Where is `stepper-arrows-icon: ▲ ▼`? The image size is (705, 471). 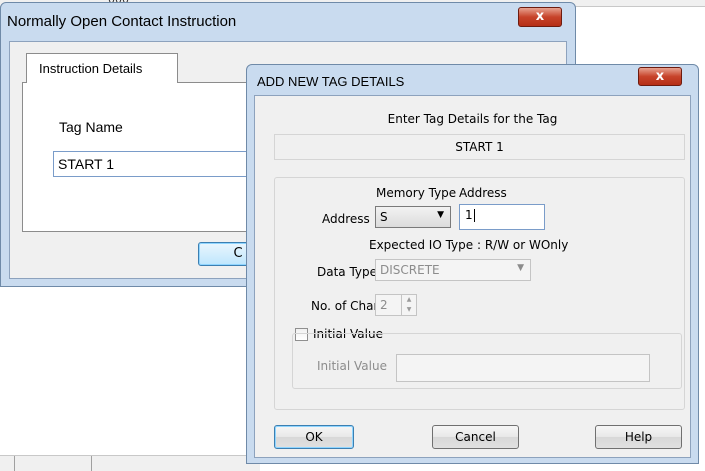
stepper-arrows-icon: ▲ ▼ is located at coordinates (408, 305).